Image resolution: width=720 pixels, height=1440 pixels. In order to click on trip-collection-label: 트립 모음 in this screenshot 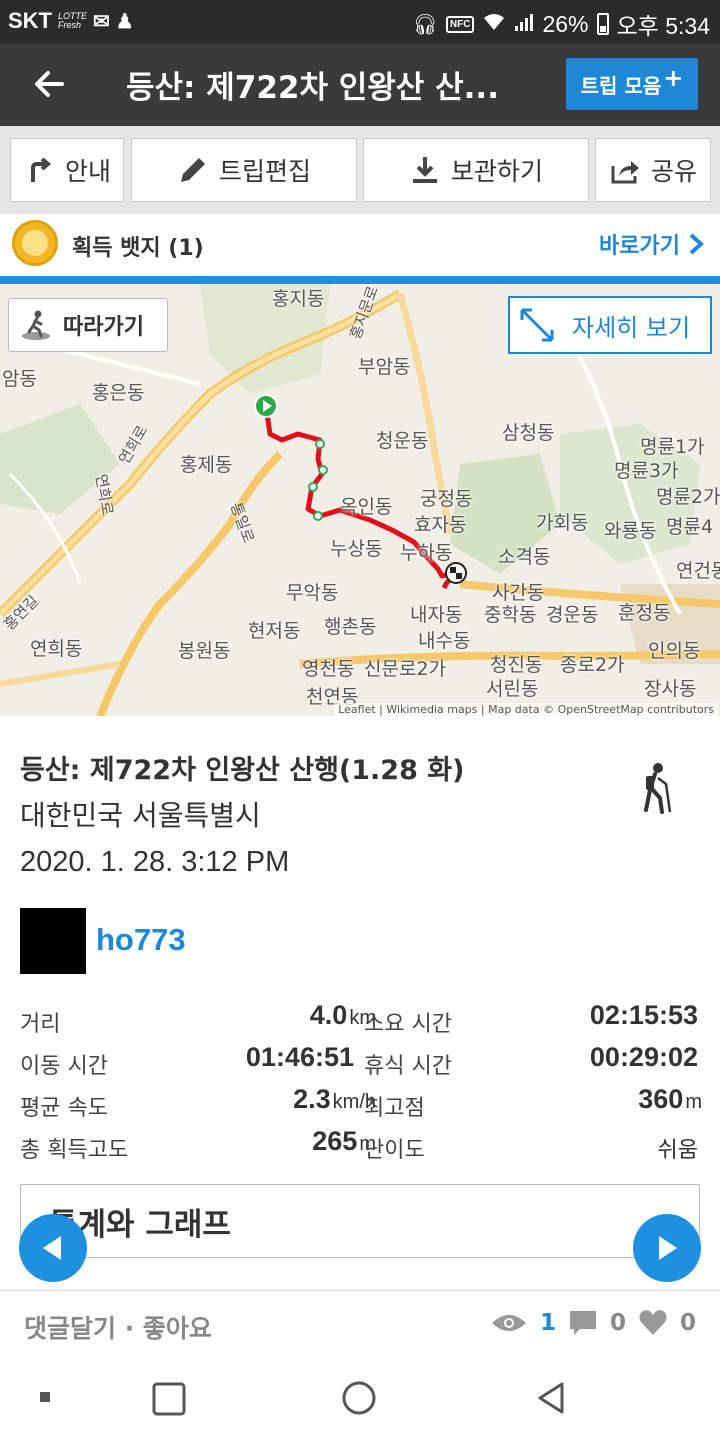, I will do `click(621, 85)`.